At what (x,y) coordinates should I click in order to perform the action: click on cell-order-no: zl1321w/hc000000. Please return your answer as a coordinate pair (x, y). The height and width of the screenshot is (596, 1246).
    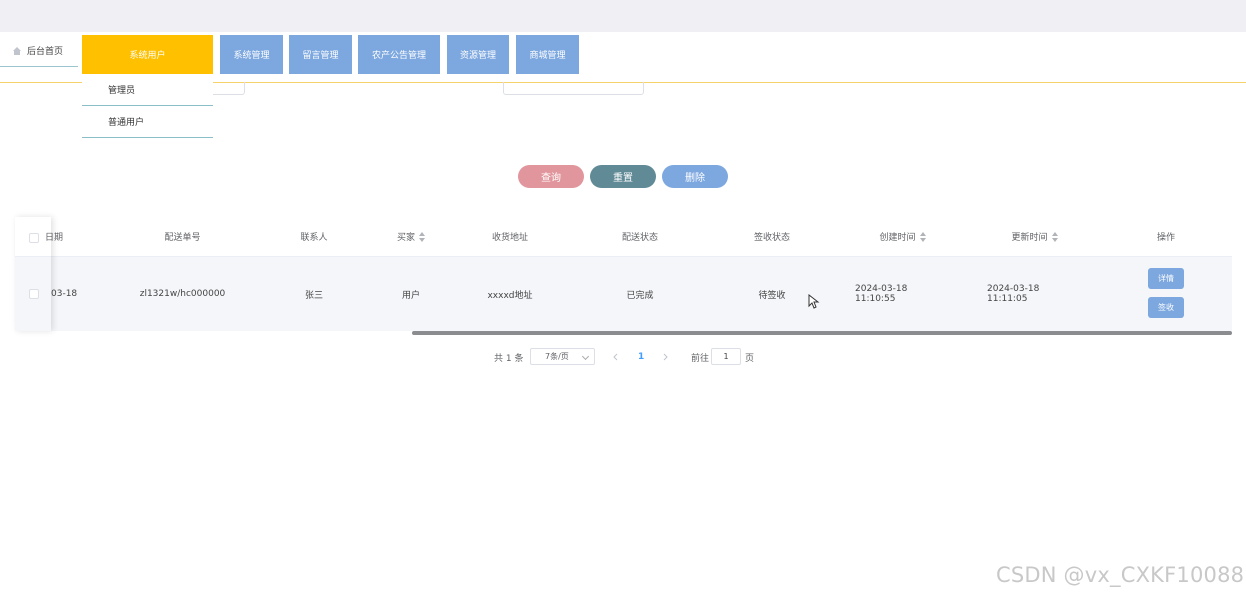
    Looking at the image, I should click on (182, 294).